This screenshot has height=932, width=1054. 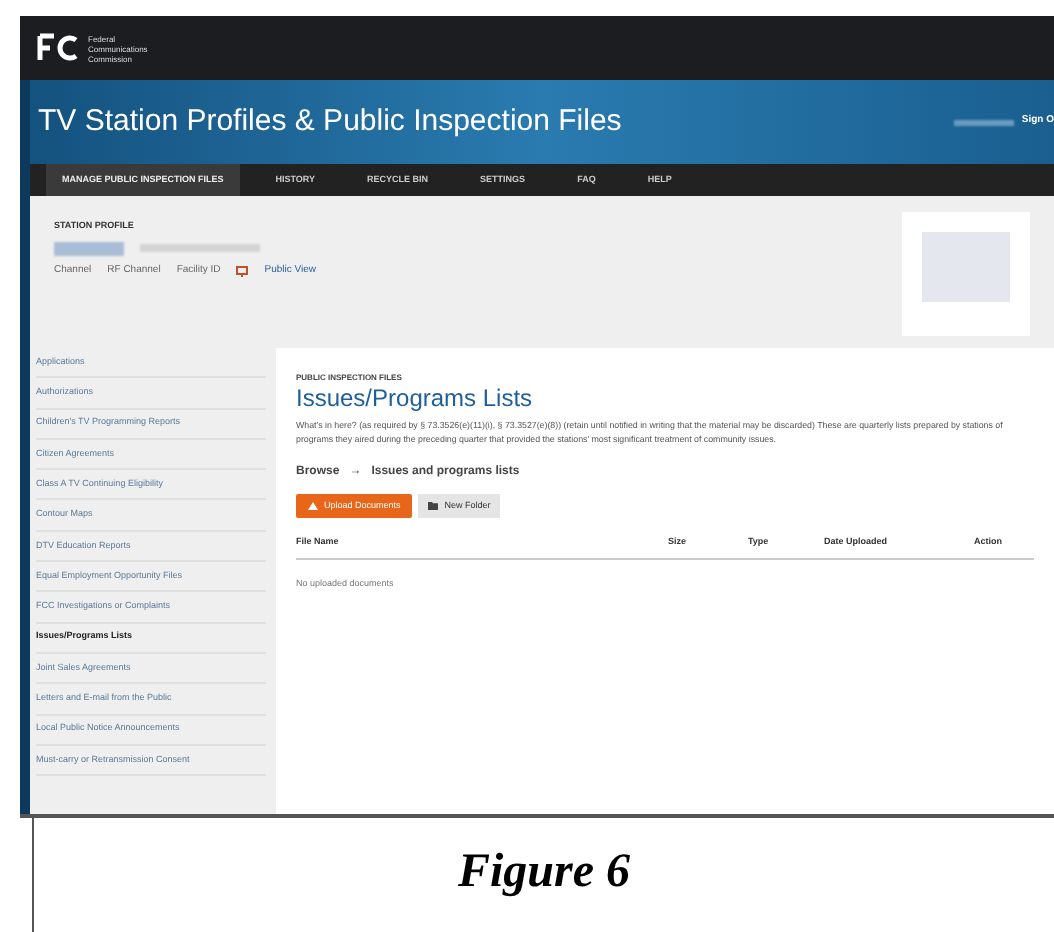 I want to click on page-title: TV Station Profiles & Public Inspection Files, so click(x=330, y=121).